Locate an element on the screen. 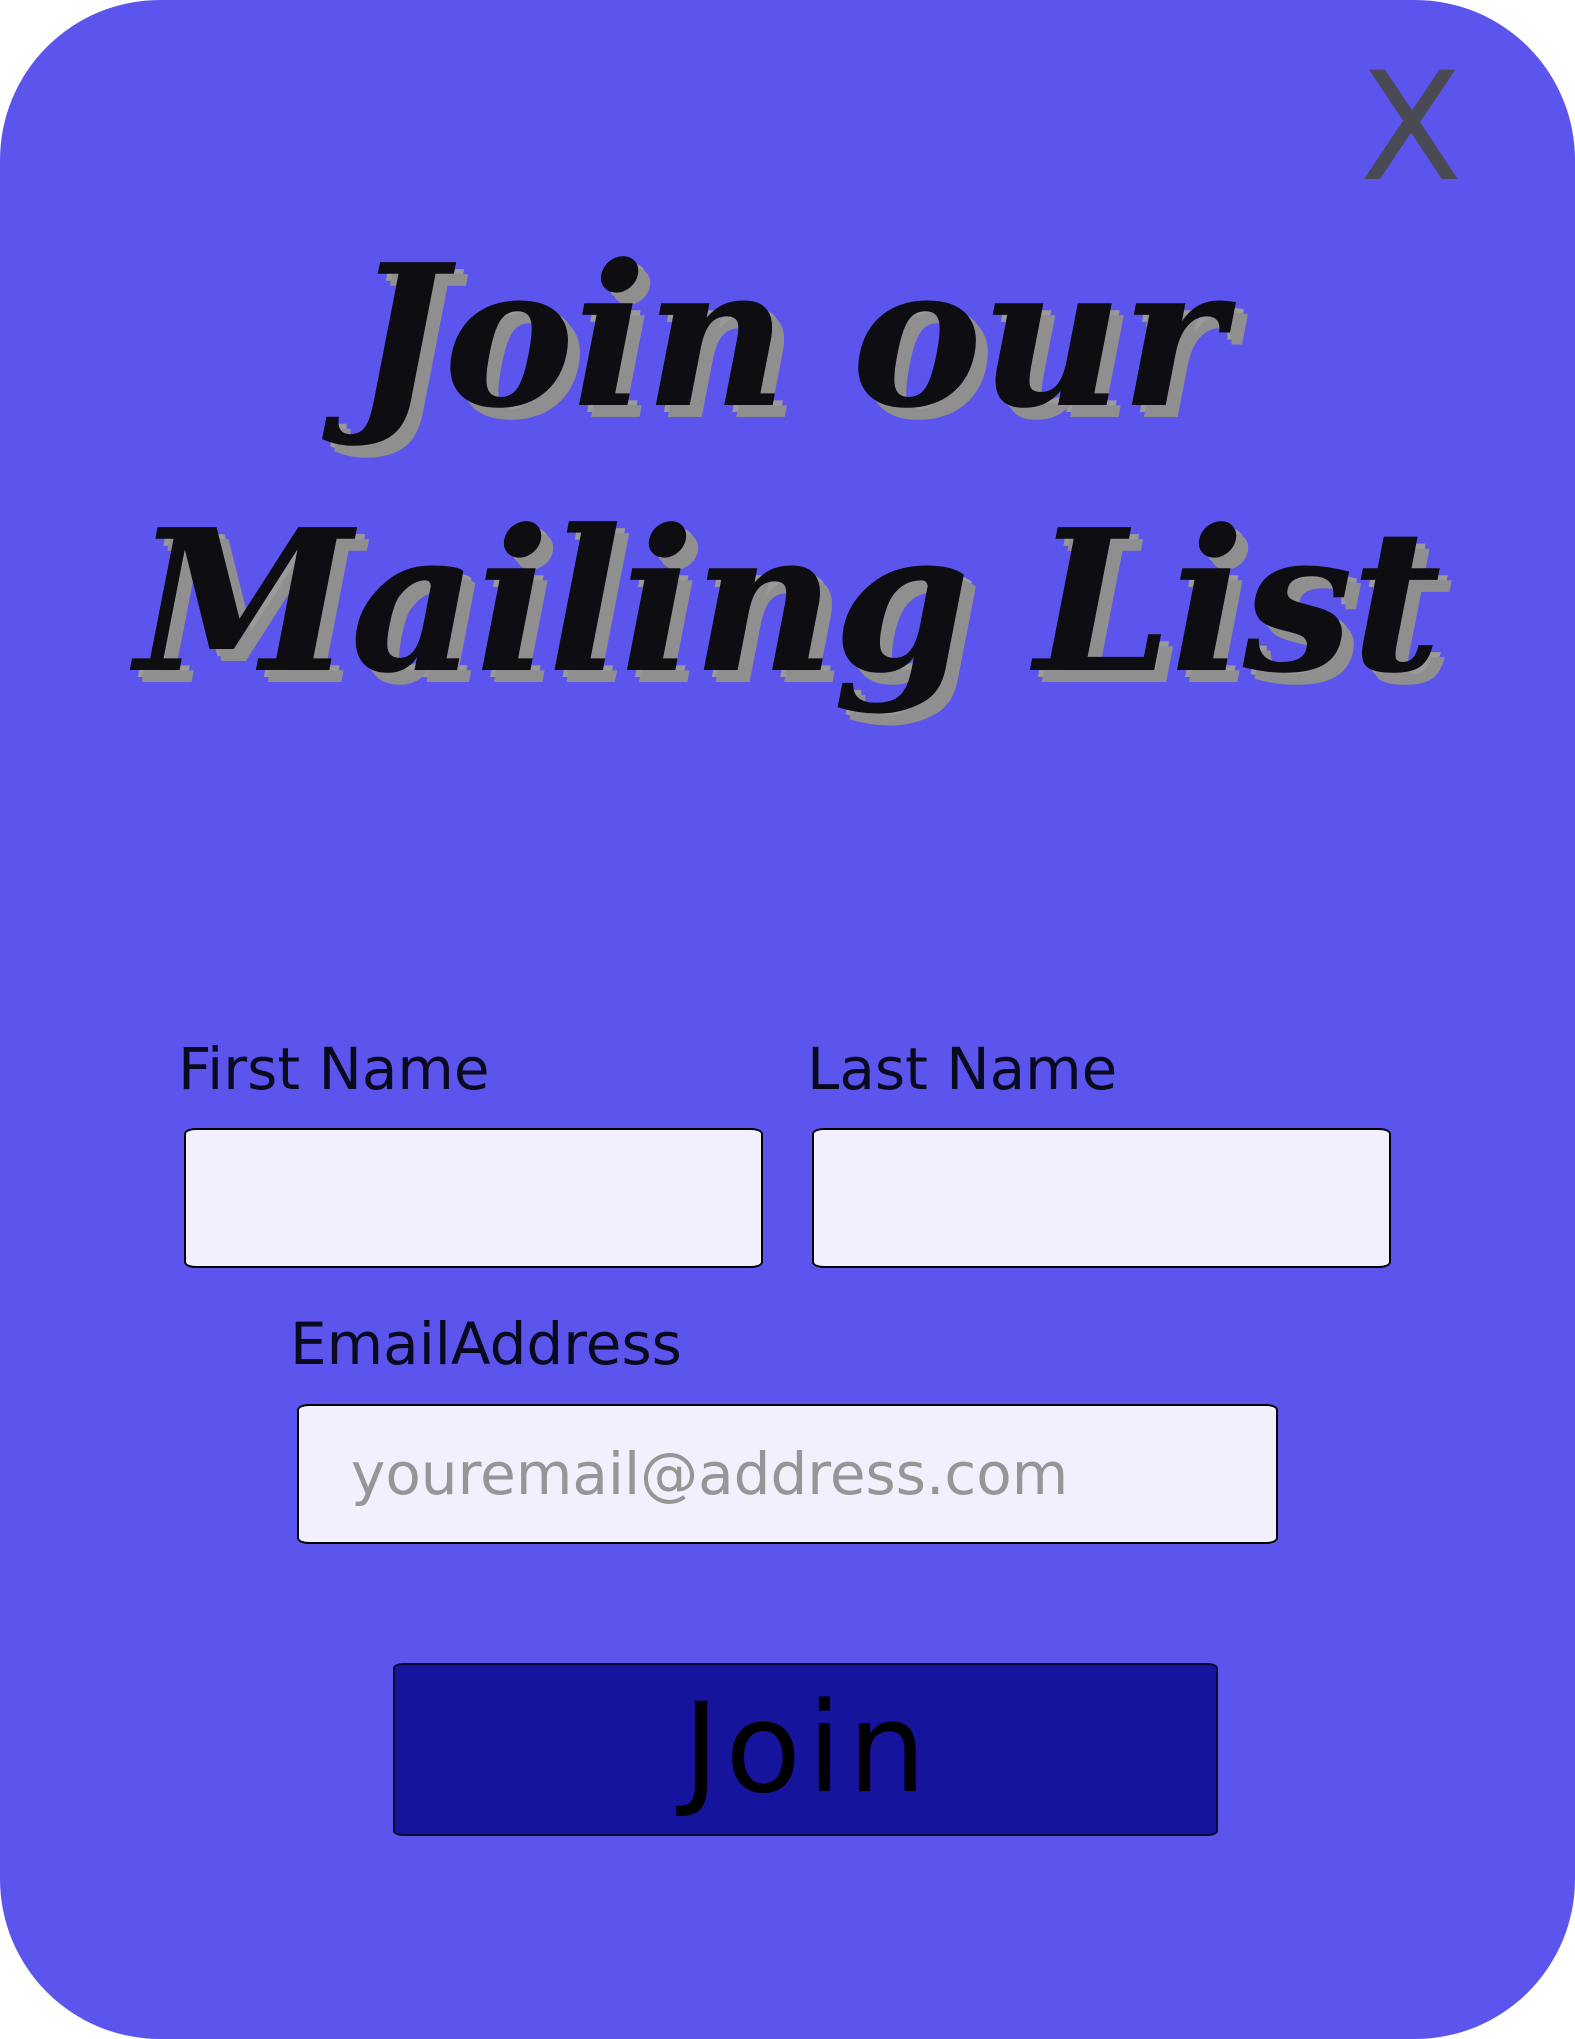  join-button: Join is located at coordinates (805, 1749).